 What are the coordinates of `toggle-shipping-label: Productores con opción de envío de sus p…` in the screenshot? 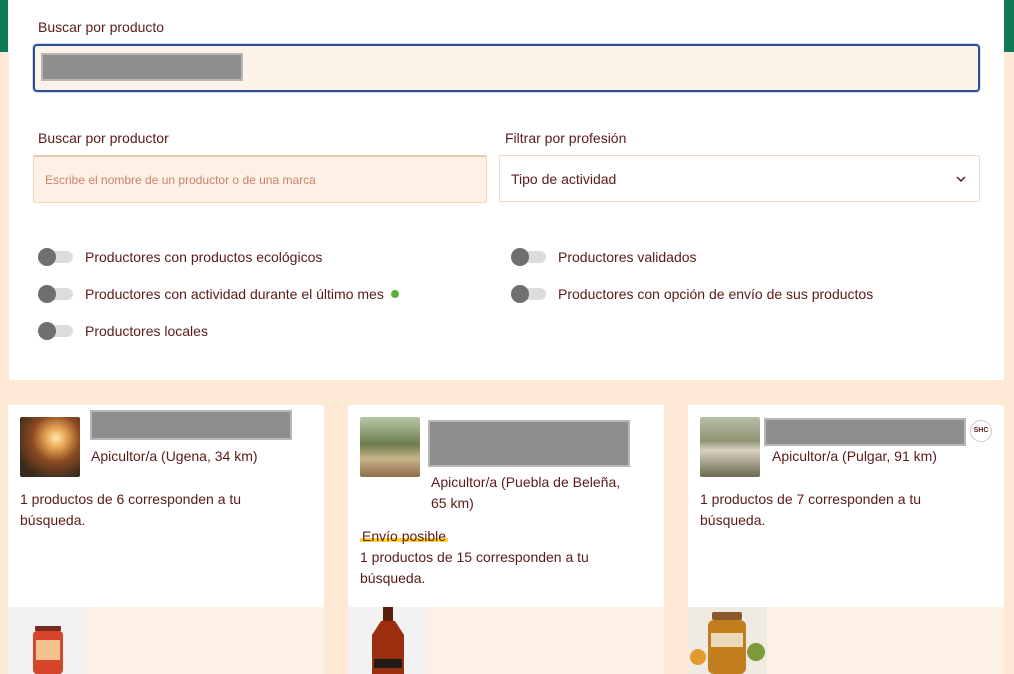 It's located at (716, 294).